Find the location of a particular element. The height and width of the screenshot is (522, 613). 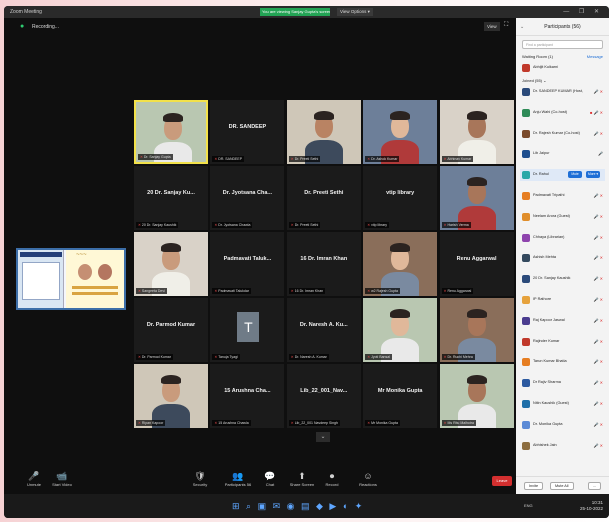

toolbar-label: Security is located at coordinates (200, 484).